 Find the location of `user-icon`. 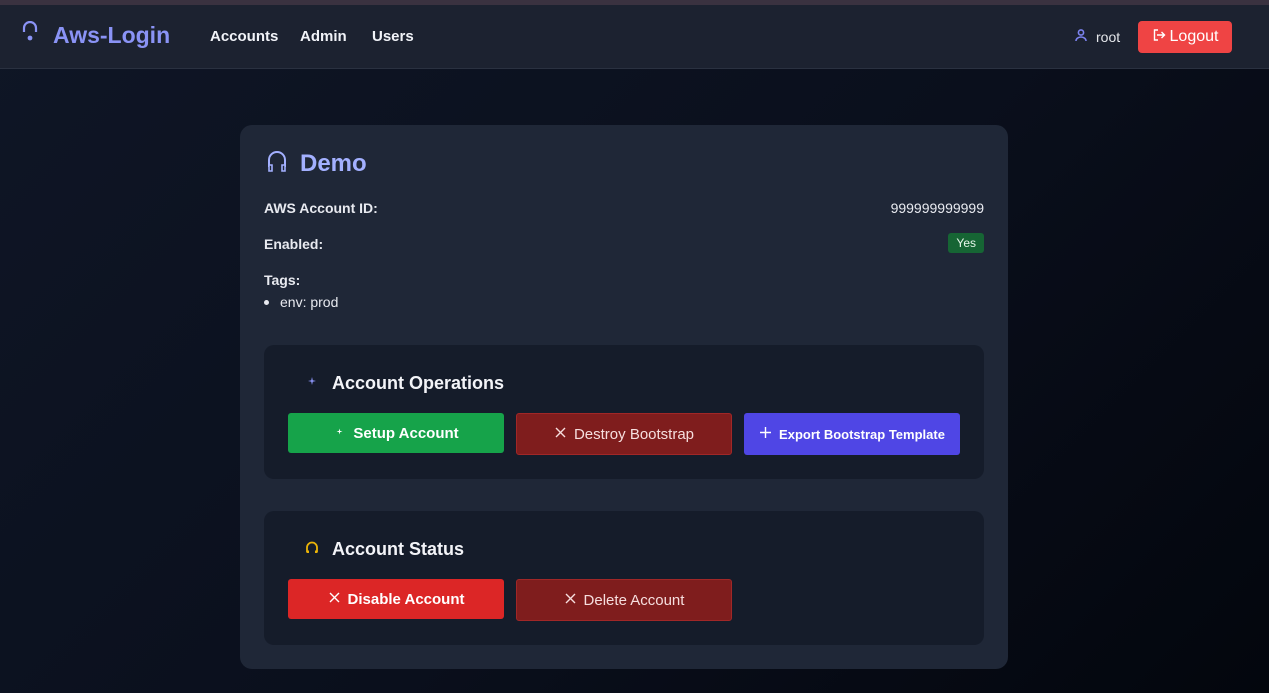

user-icon is located at coordinates (1085, 36).